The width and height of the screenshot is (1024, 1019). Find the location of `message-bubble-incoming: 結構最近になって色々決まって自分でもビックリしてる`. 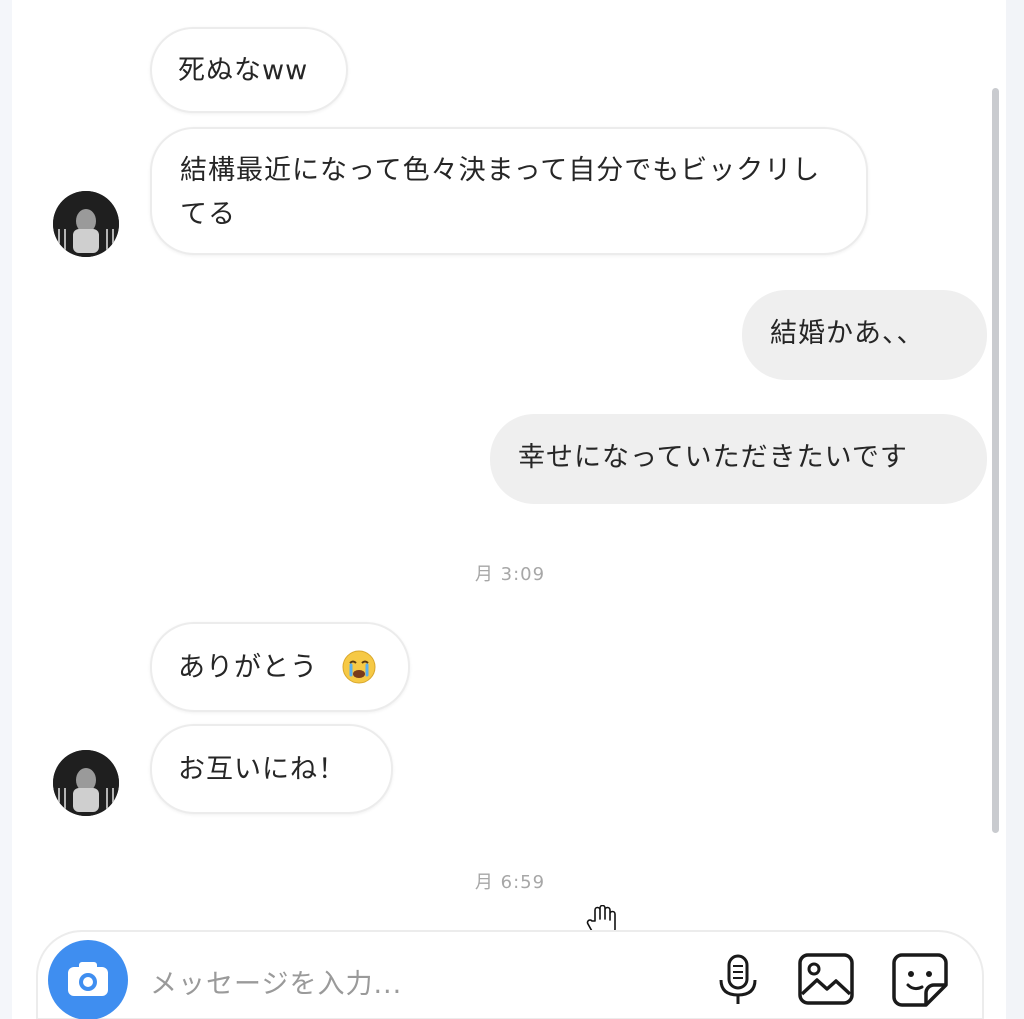

message-bubble-incoming: 結構最近になって色々決まって自分でもビックリしてる is located at coordinates (509, 191).